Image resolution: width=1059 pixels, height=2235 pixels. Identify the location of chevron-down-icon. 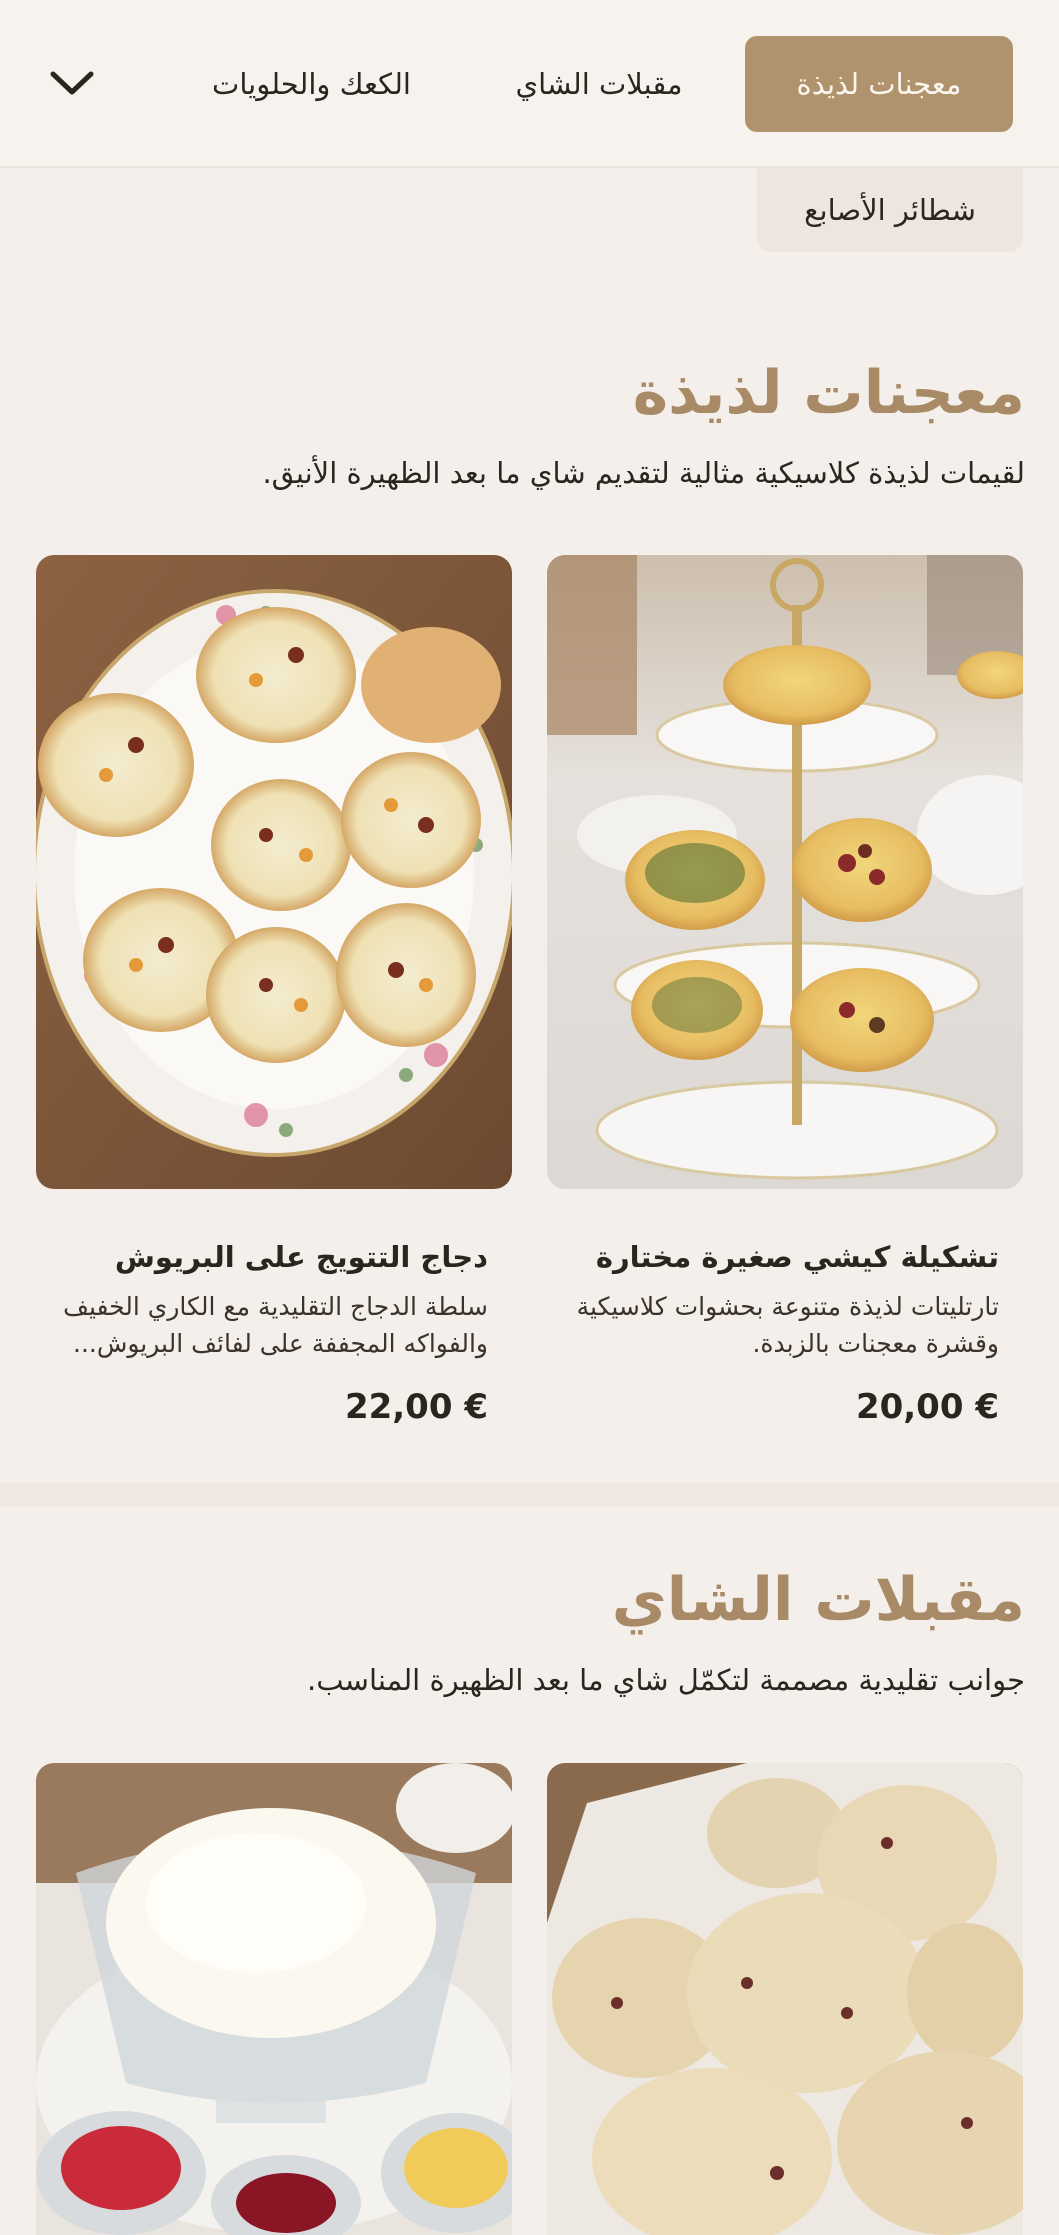
(72, 83).